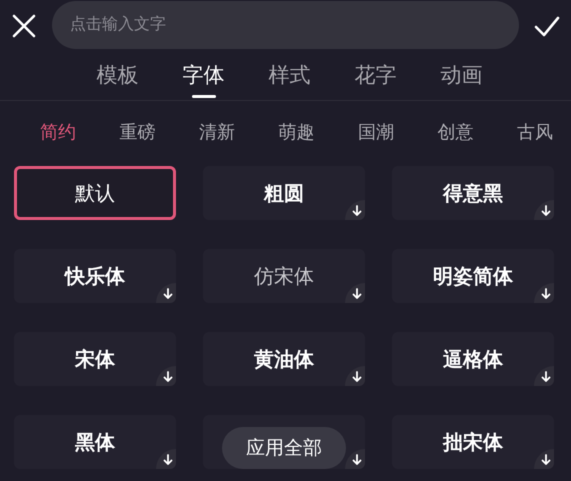  I want to click on font-name: 拙宋体, so click(473, 442).